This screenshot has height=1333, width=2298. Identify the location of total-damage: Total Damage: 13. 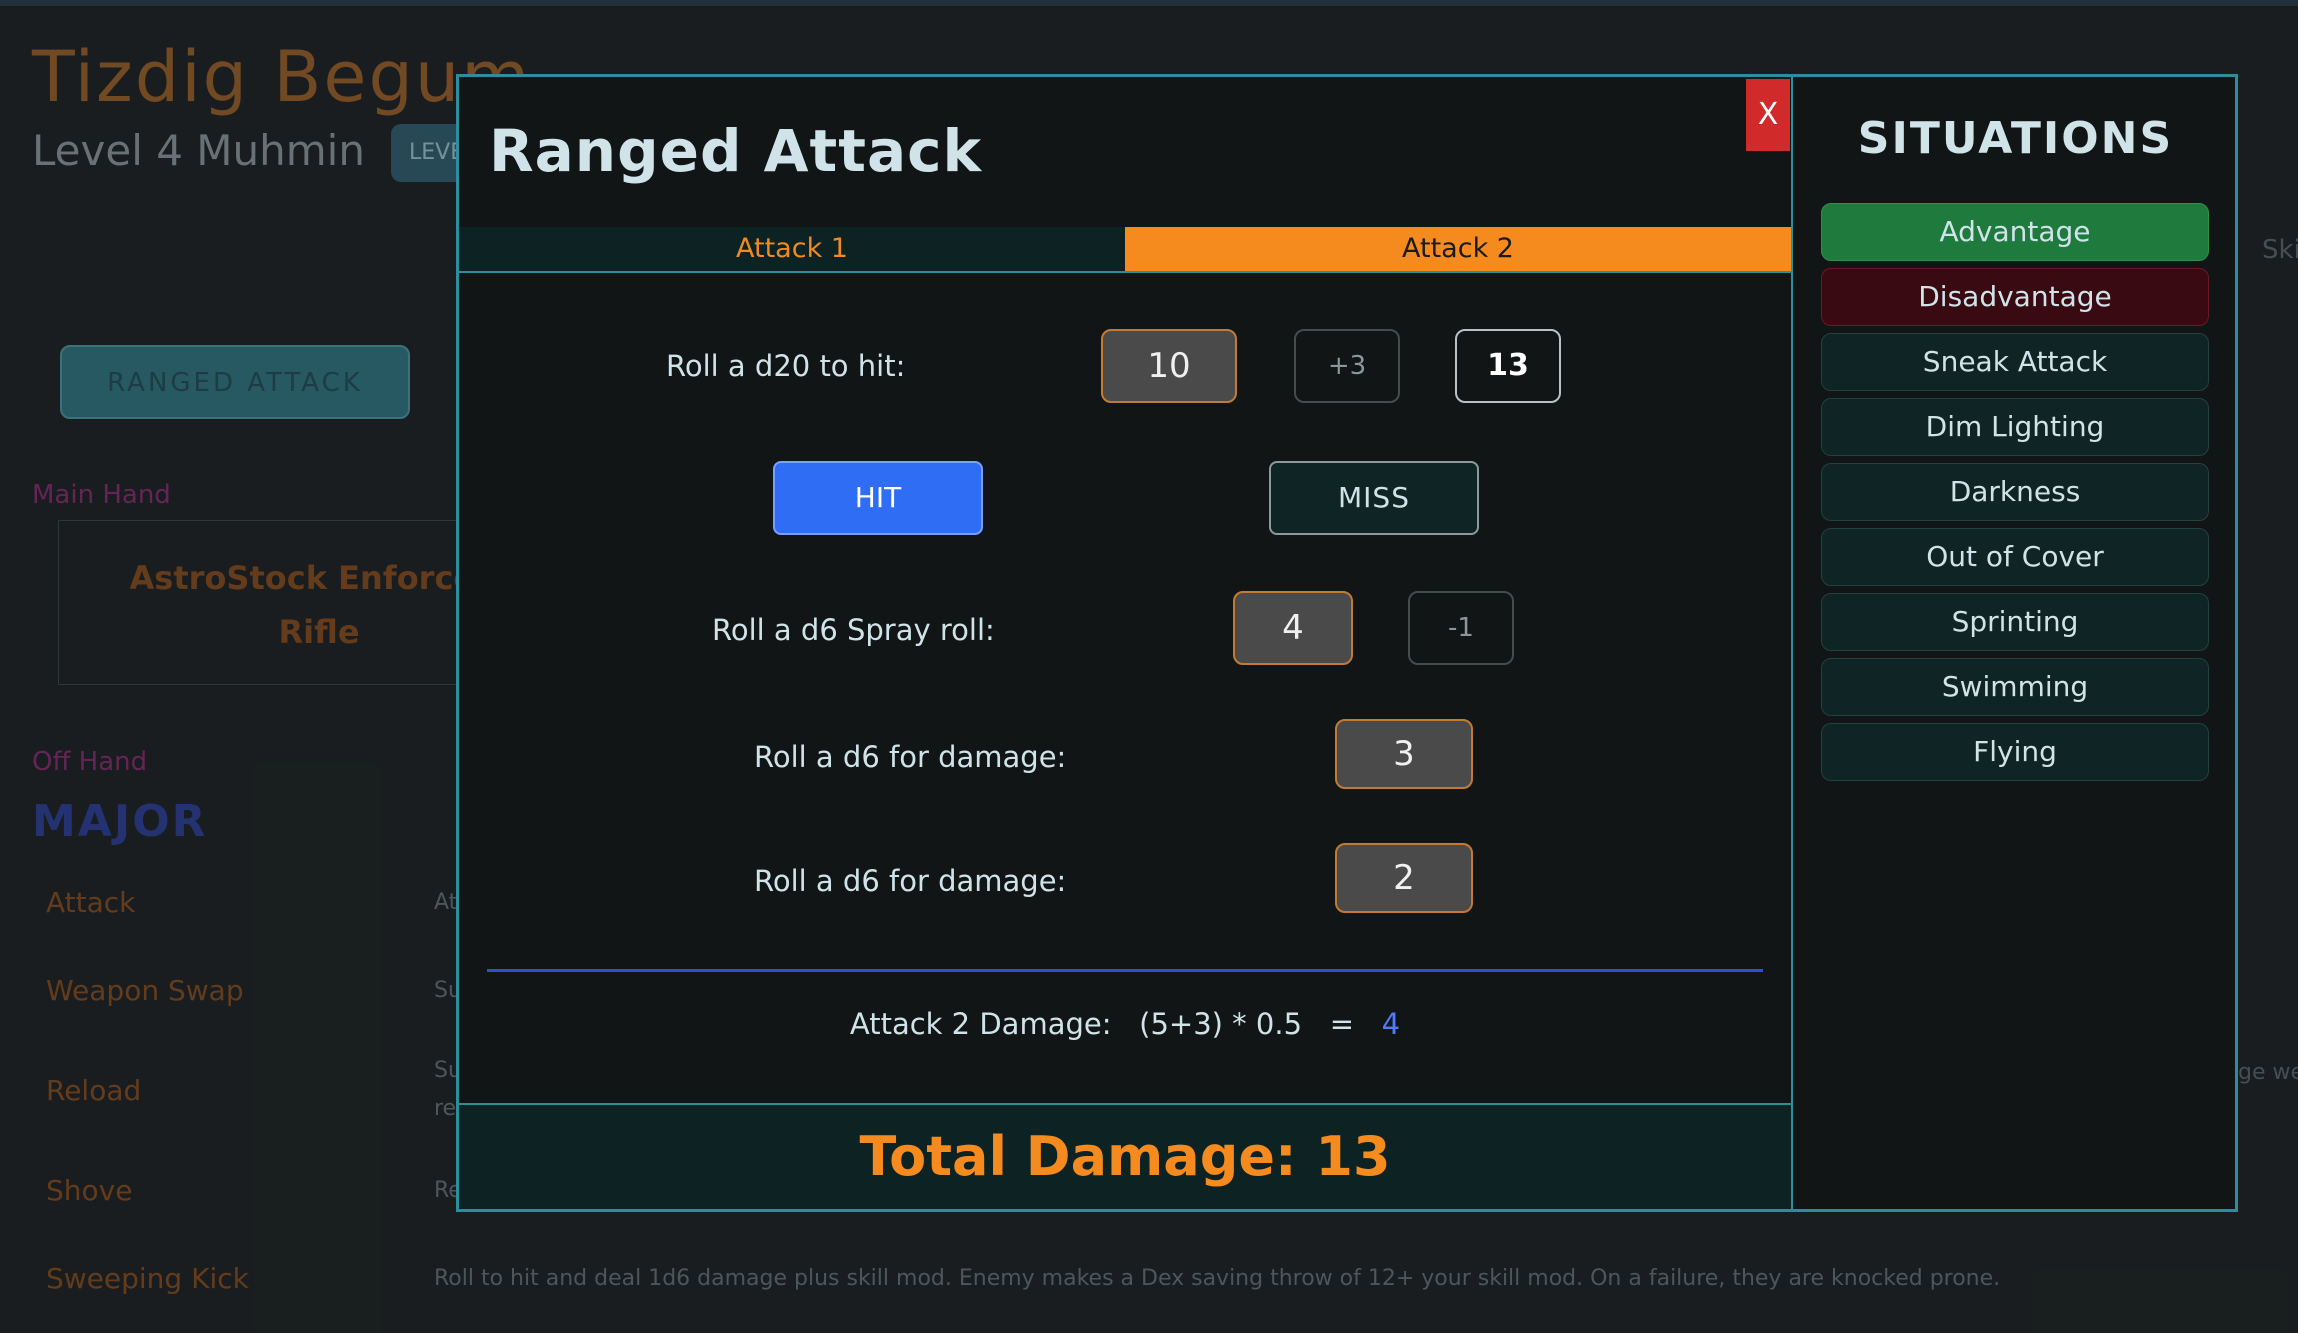
(1125, 1156).